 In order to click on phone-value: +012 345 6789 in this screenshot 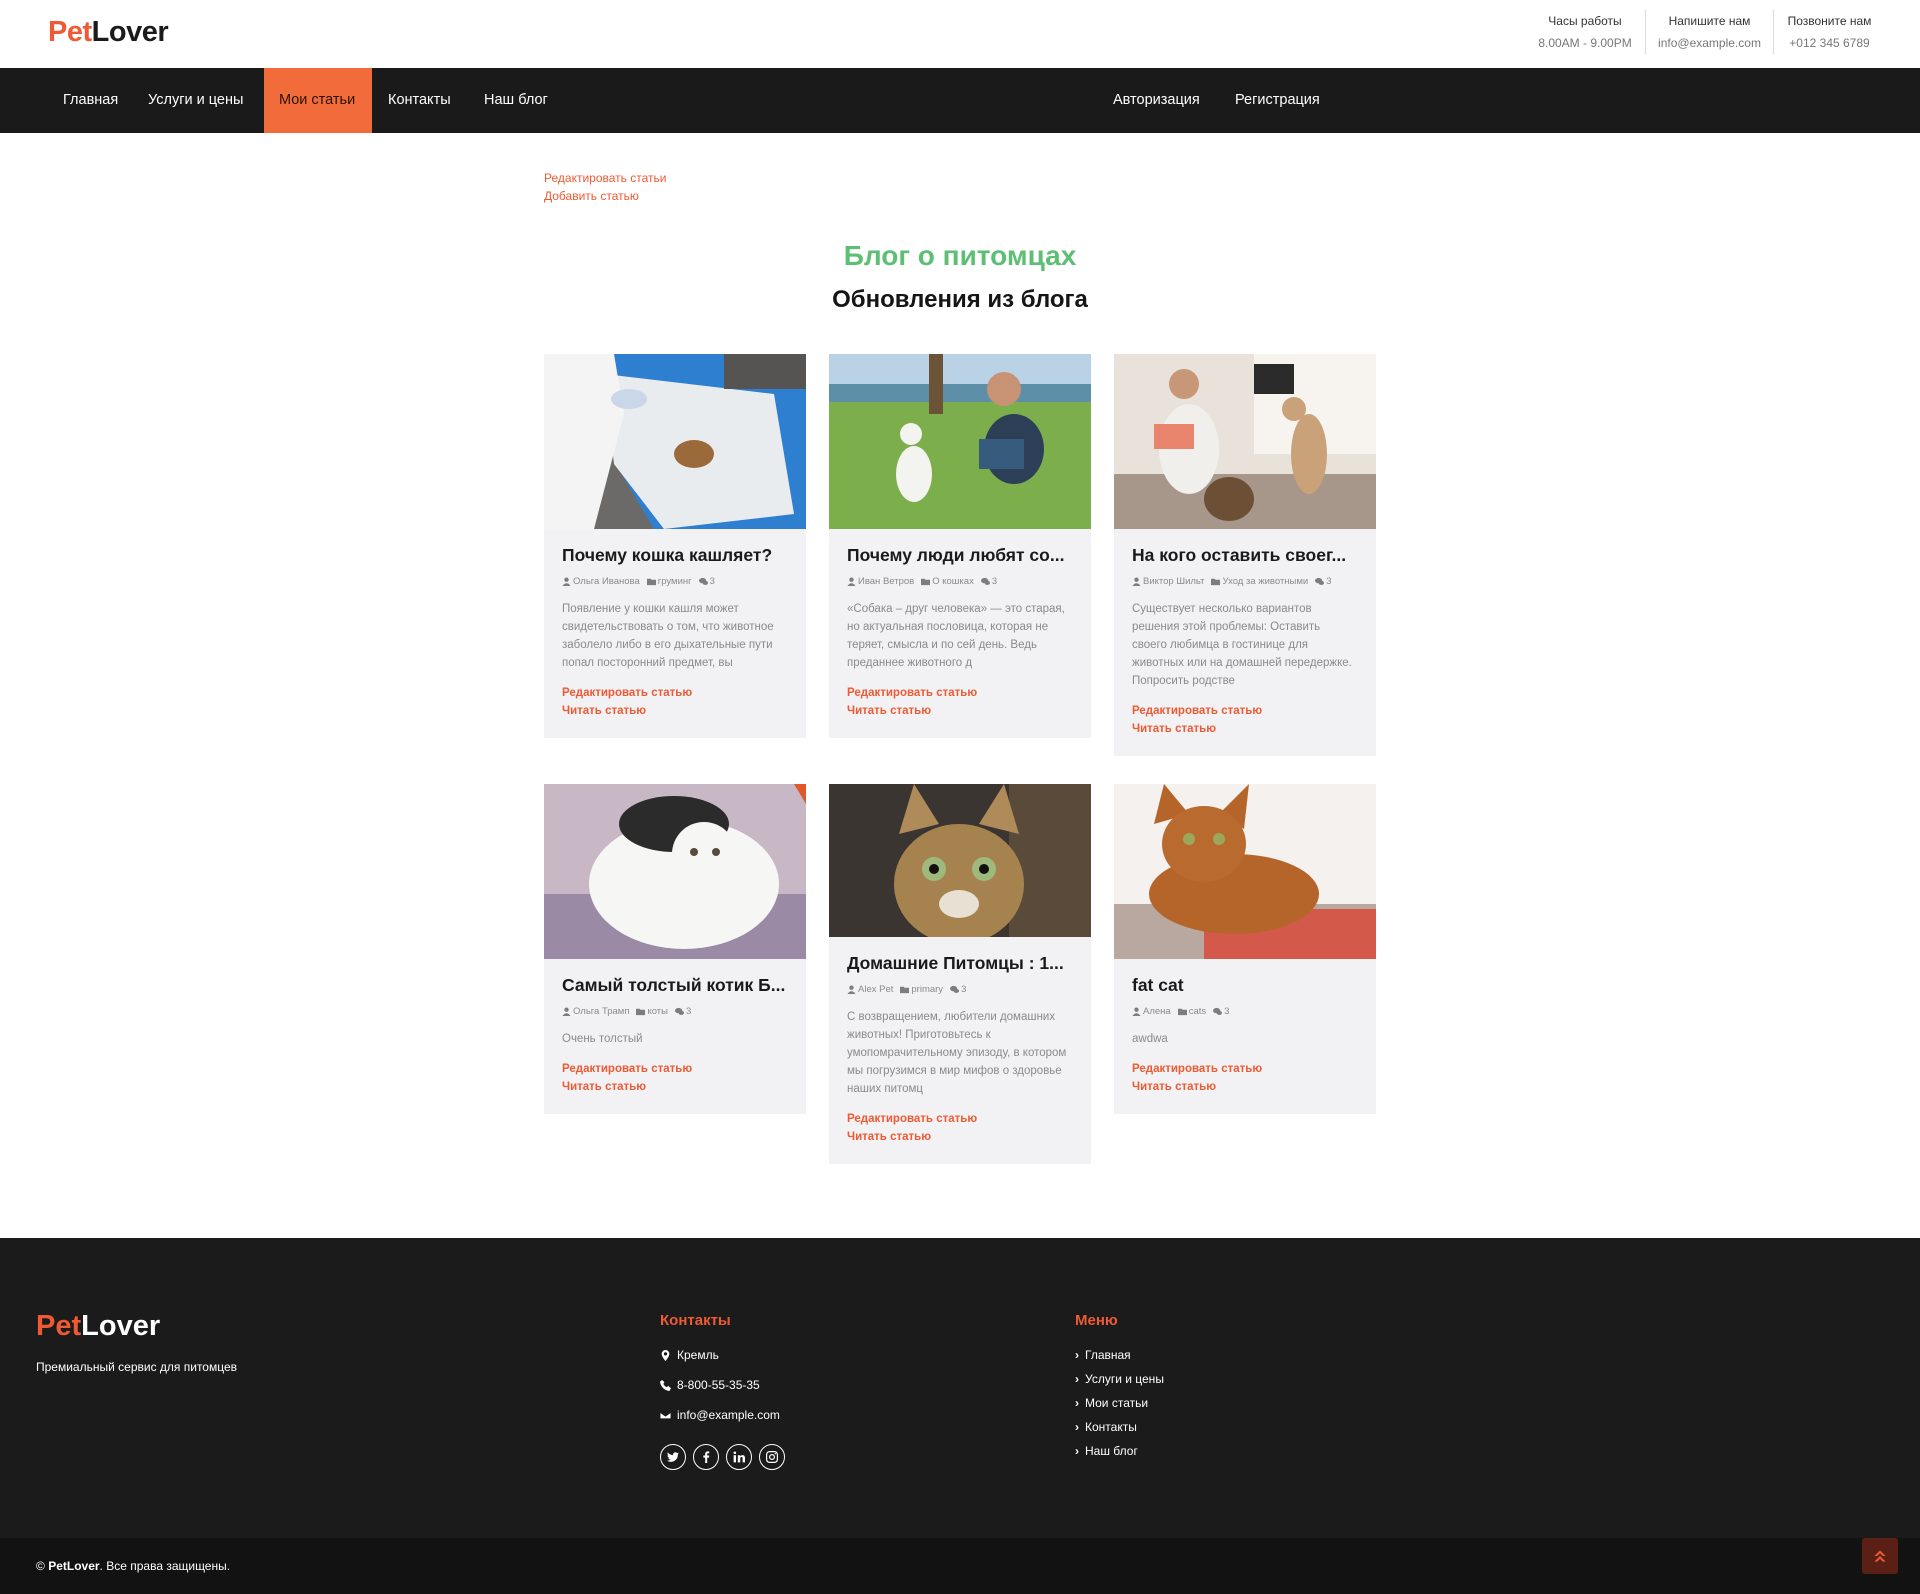, I will do `click(1829, 43)`.